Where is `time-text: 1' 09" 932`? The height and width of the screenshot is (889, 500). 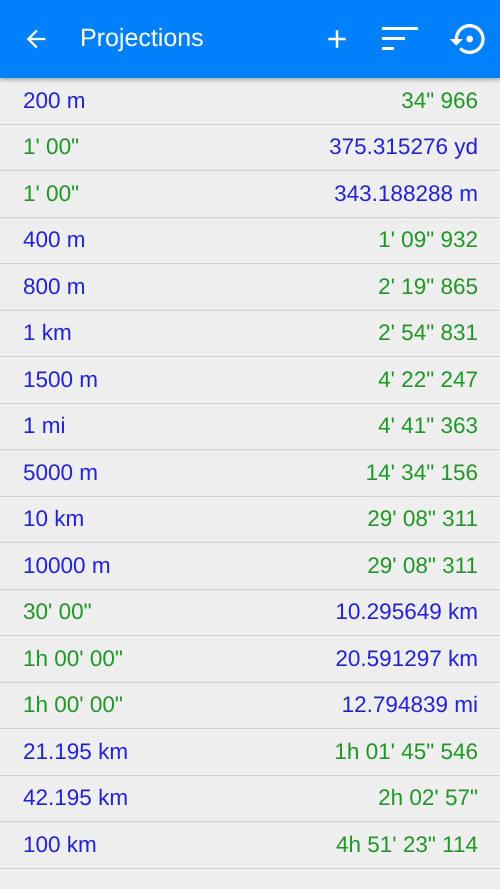 time-text: 1' 09" 932 is located at coordinates (428, 240).